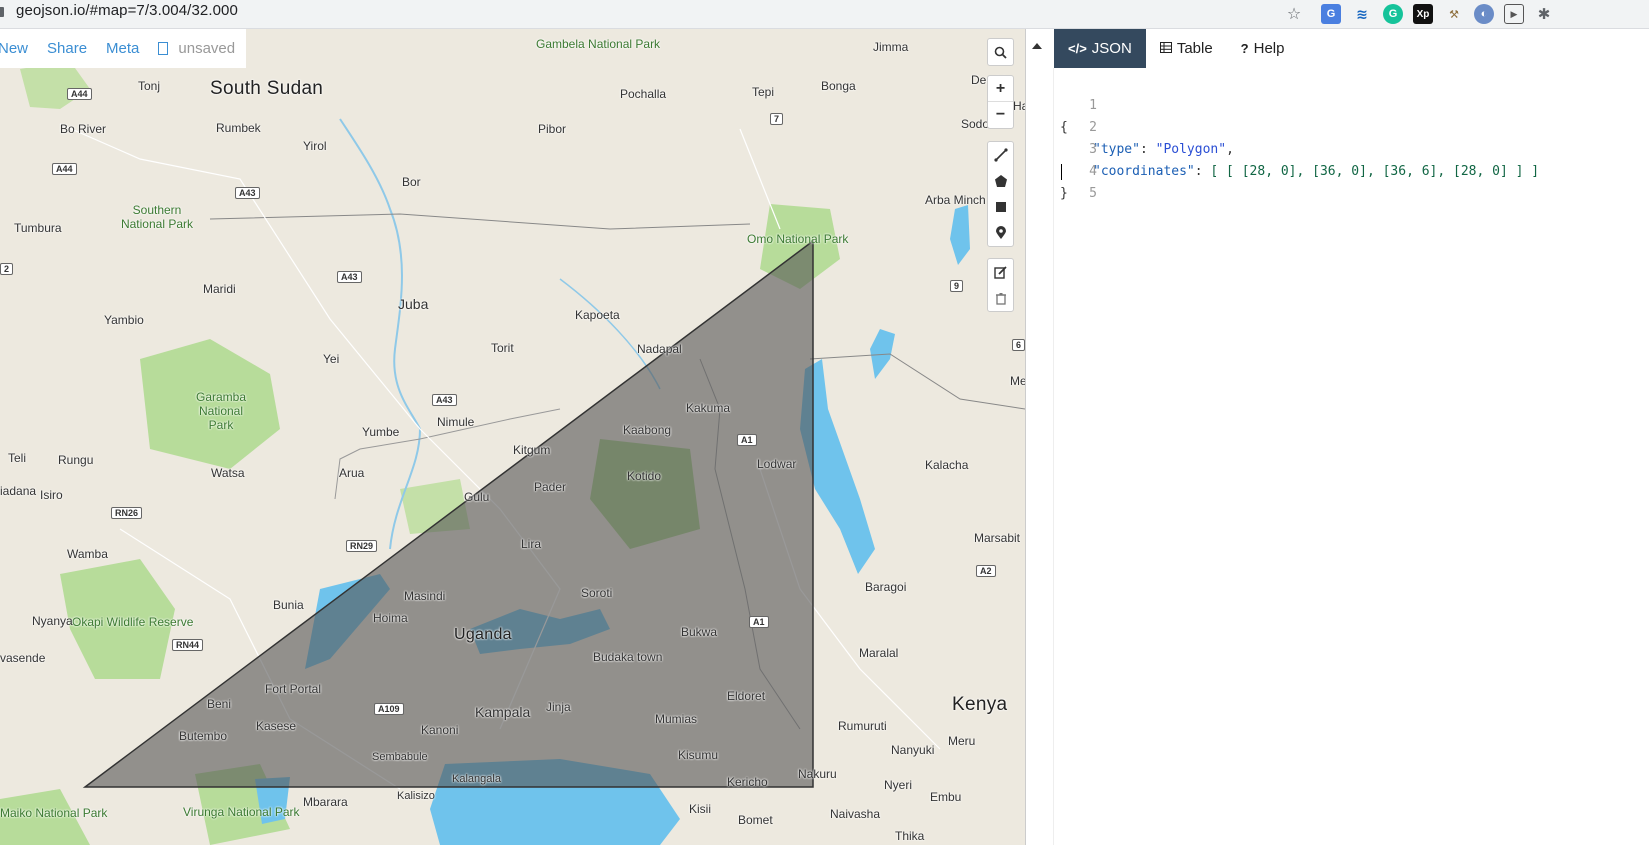  I want to click on map-label: Kalangala, so click(476, 779).